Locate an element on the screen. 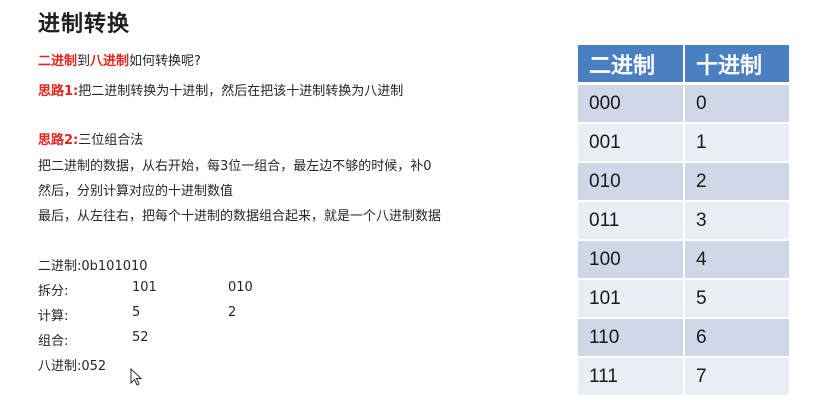 The height and width of the screenshot is (400, 834). split-a: 101 is located at coordinates (144, 287).